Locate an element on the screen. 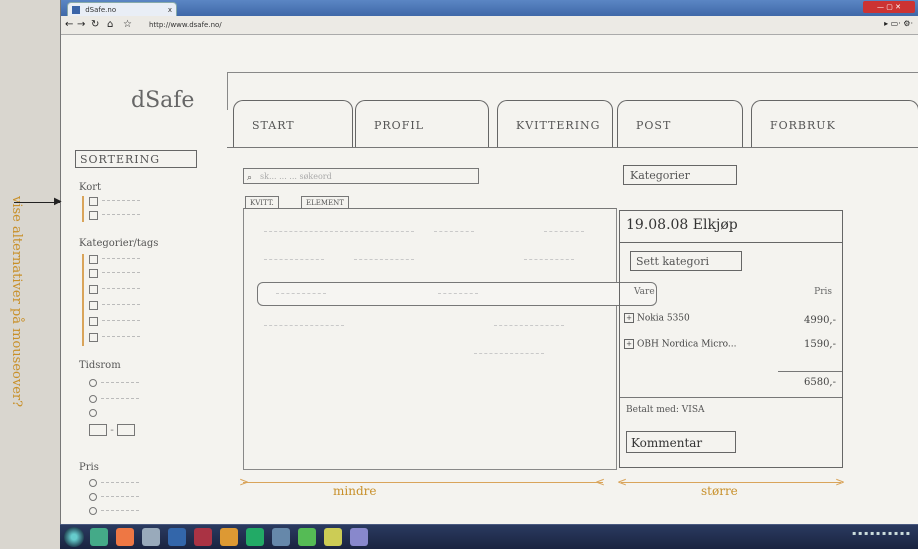 The width and height of the screenshot is (918, 549). date-from-field is located at coordinates (98, 430).